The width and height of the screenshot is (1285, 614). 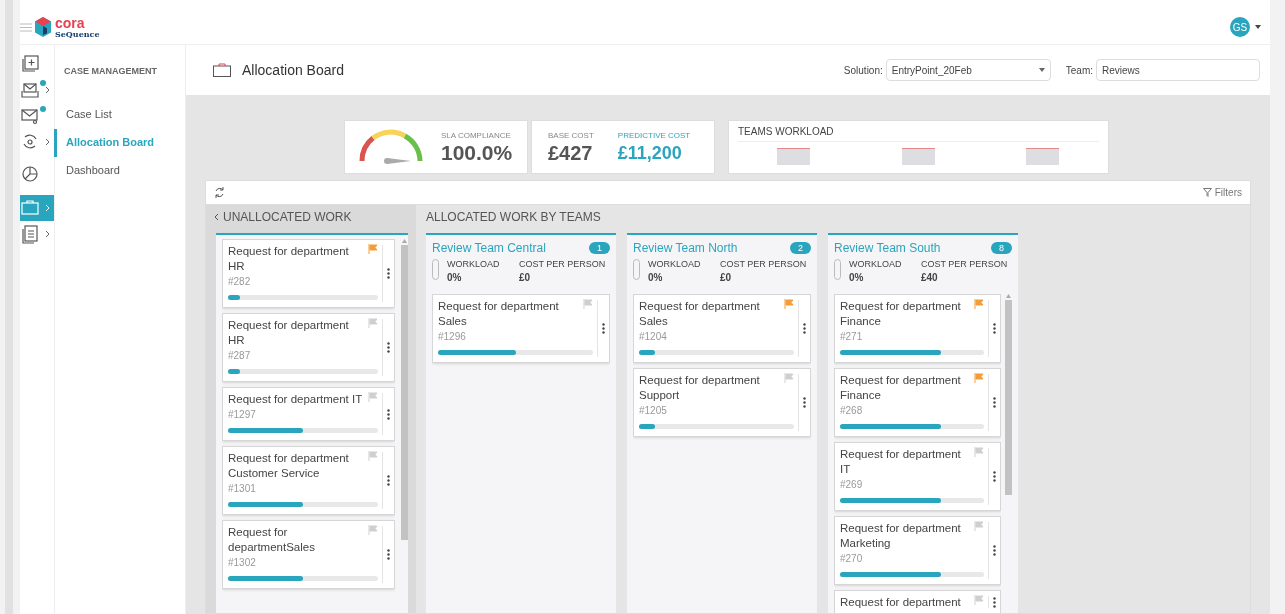 I want to click on card-title: Request for department Customer Service, so click(x=289, y=466).